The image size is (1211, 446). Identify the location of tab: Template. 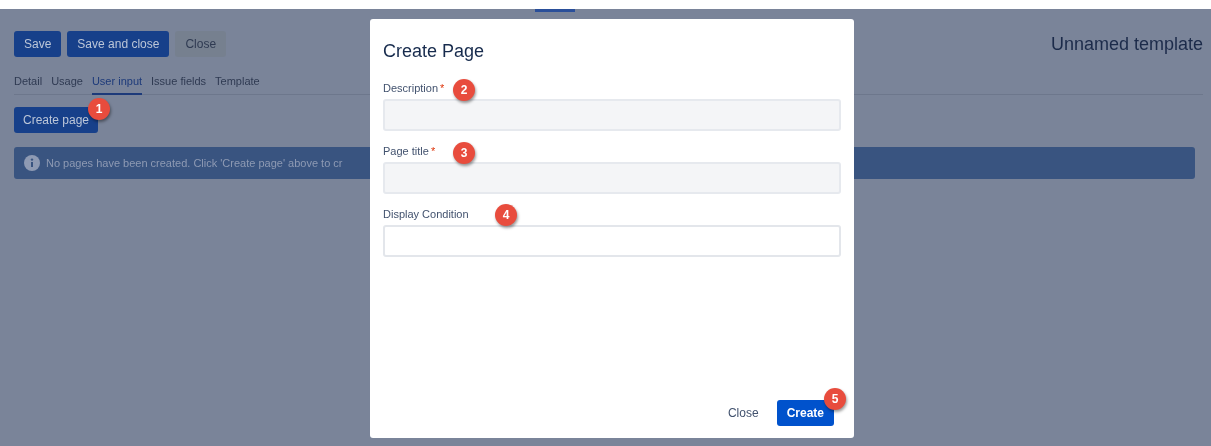
(237, 83).